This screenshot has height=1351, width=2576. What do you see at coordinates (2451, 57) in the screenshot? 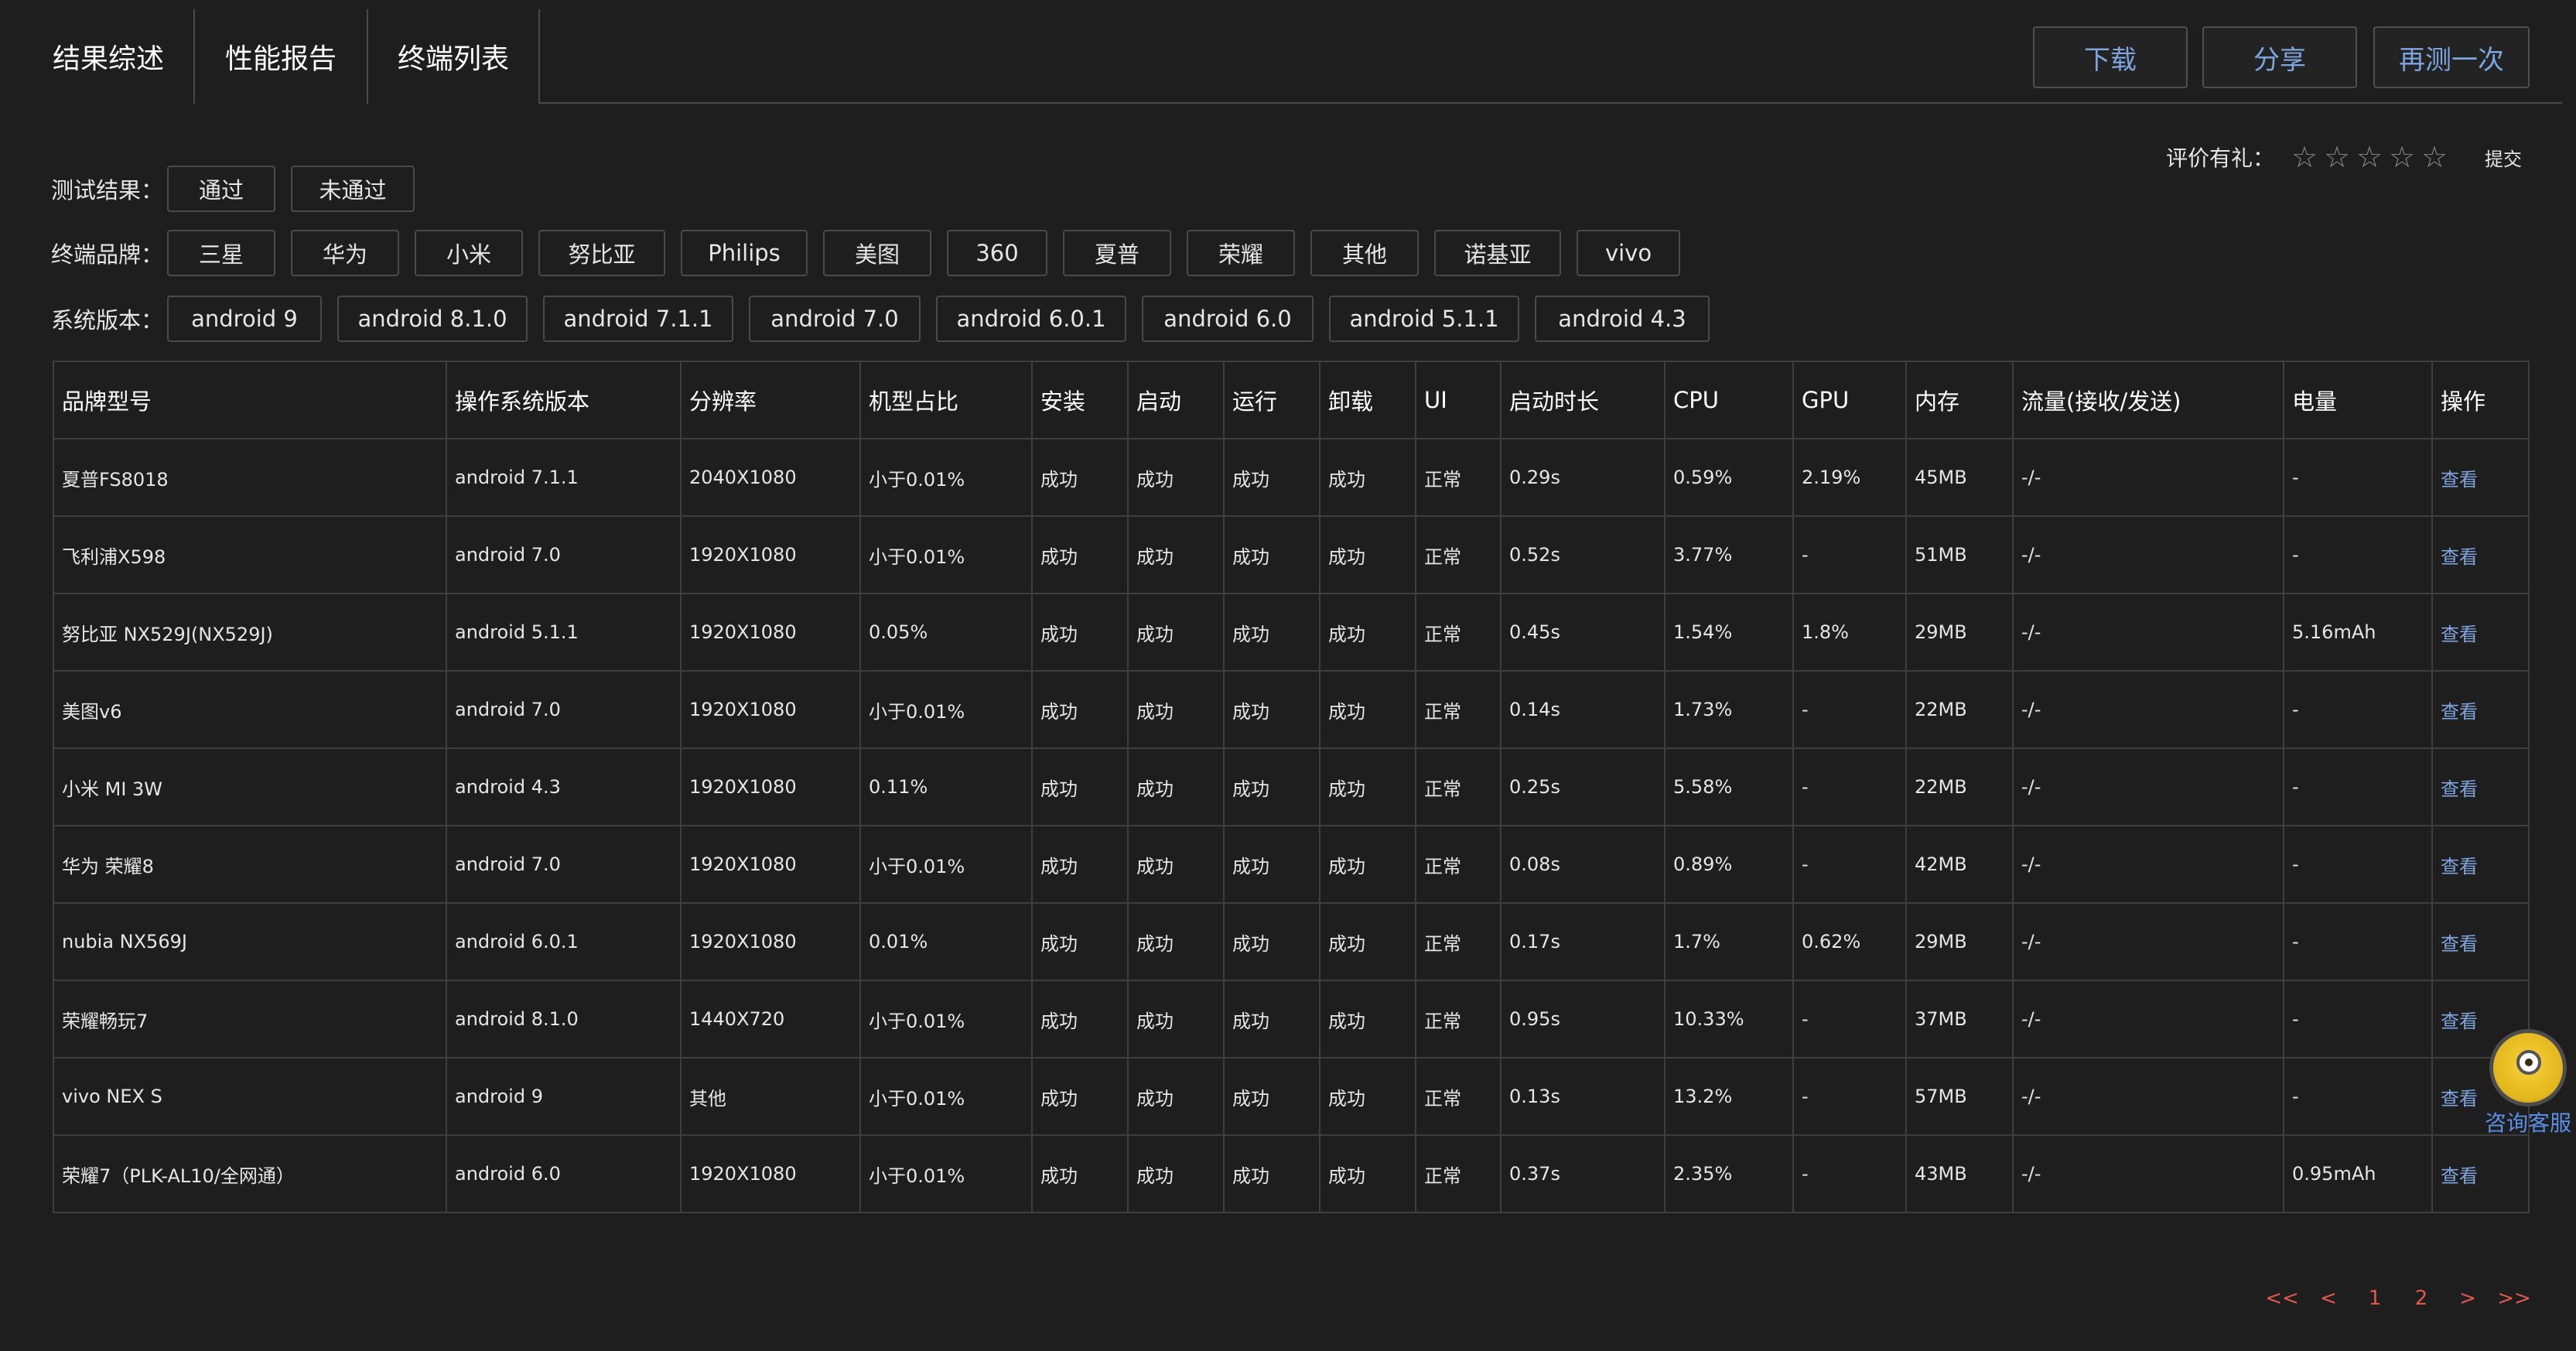
I see `retest-button: 再测一次` at bounding box center [2451, 57].